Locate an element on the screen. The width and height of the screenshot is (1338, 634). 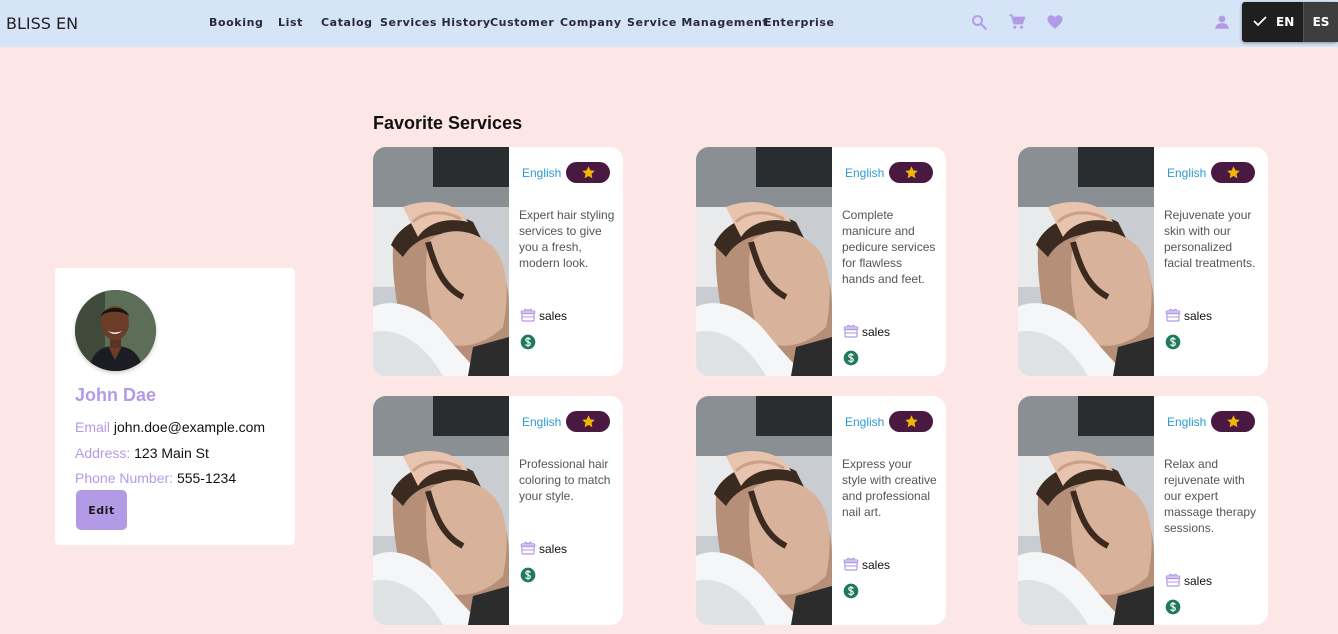
address-label: Address: is located at coordinates (103, 453).